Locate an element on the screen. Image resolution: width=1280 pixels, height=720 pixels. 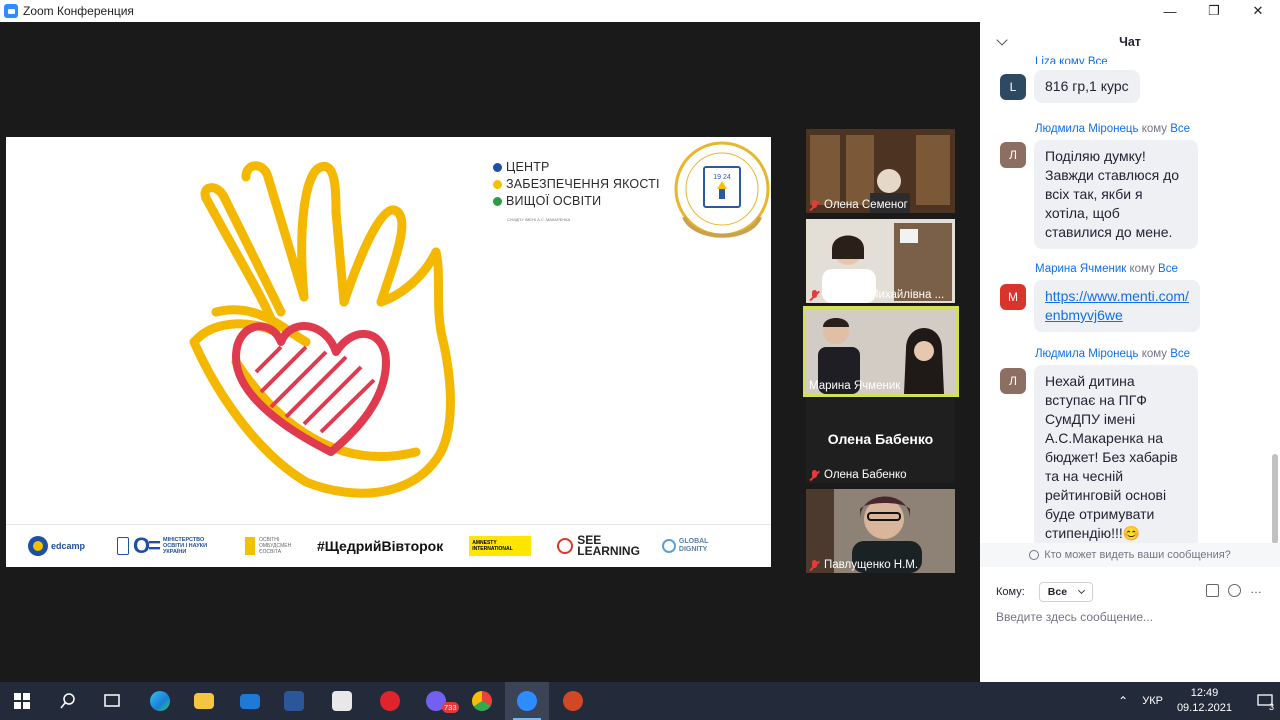
mail-icon is located at coordinates (250, 701).